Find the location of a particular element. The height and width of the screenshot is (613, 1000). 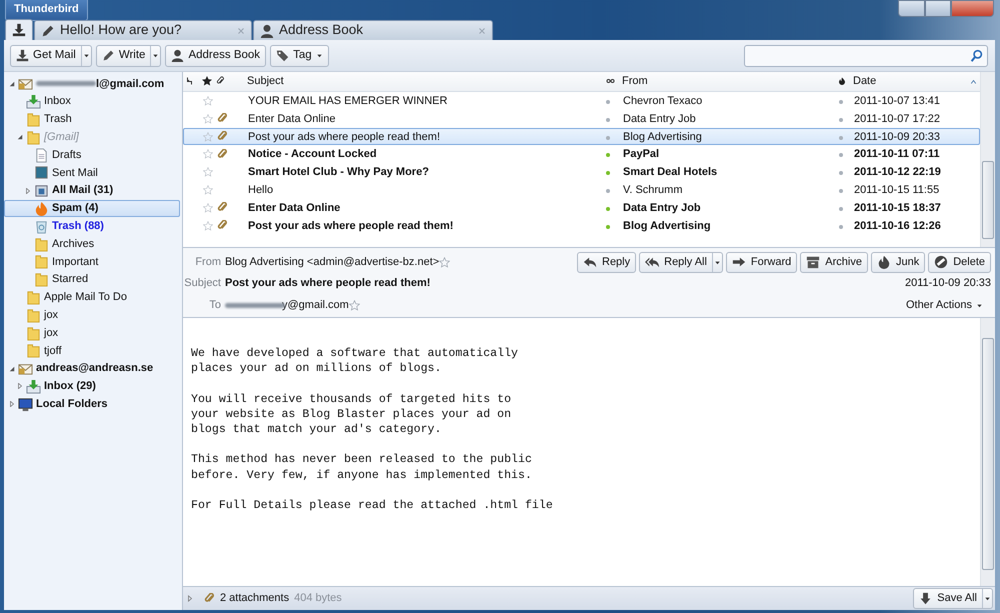

folder-item: Apple Mail To Do is located at coordinates (92, 297).